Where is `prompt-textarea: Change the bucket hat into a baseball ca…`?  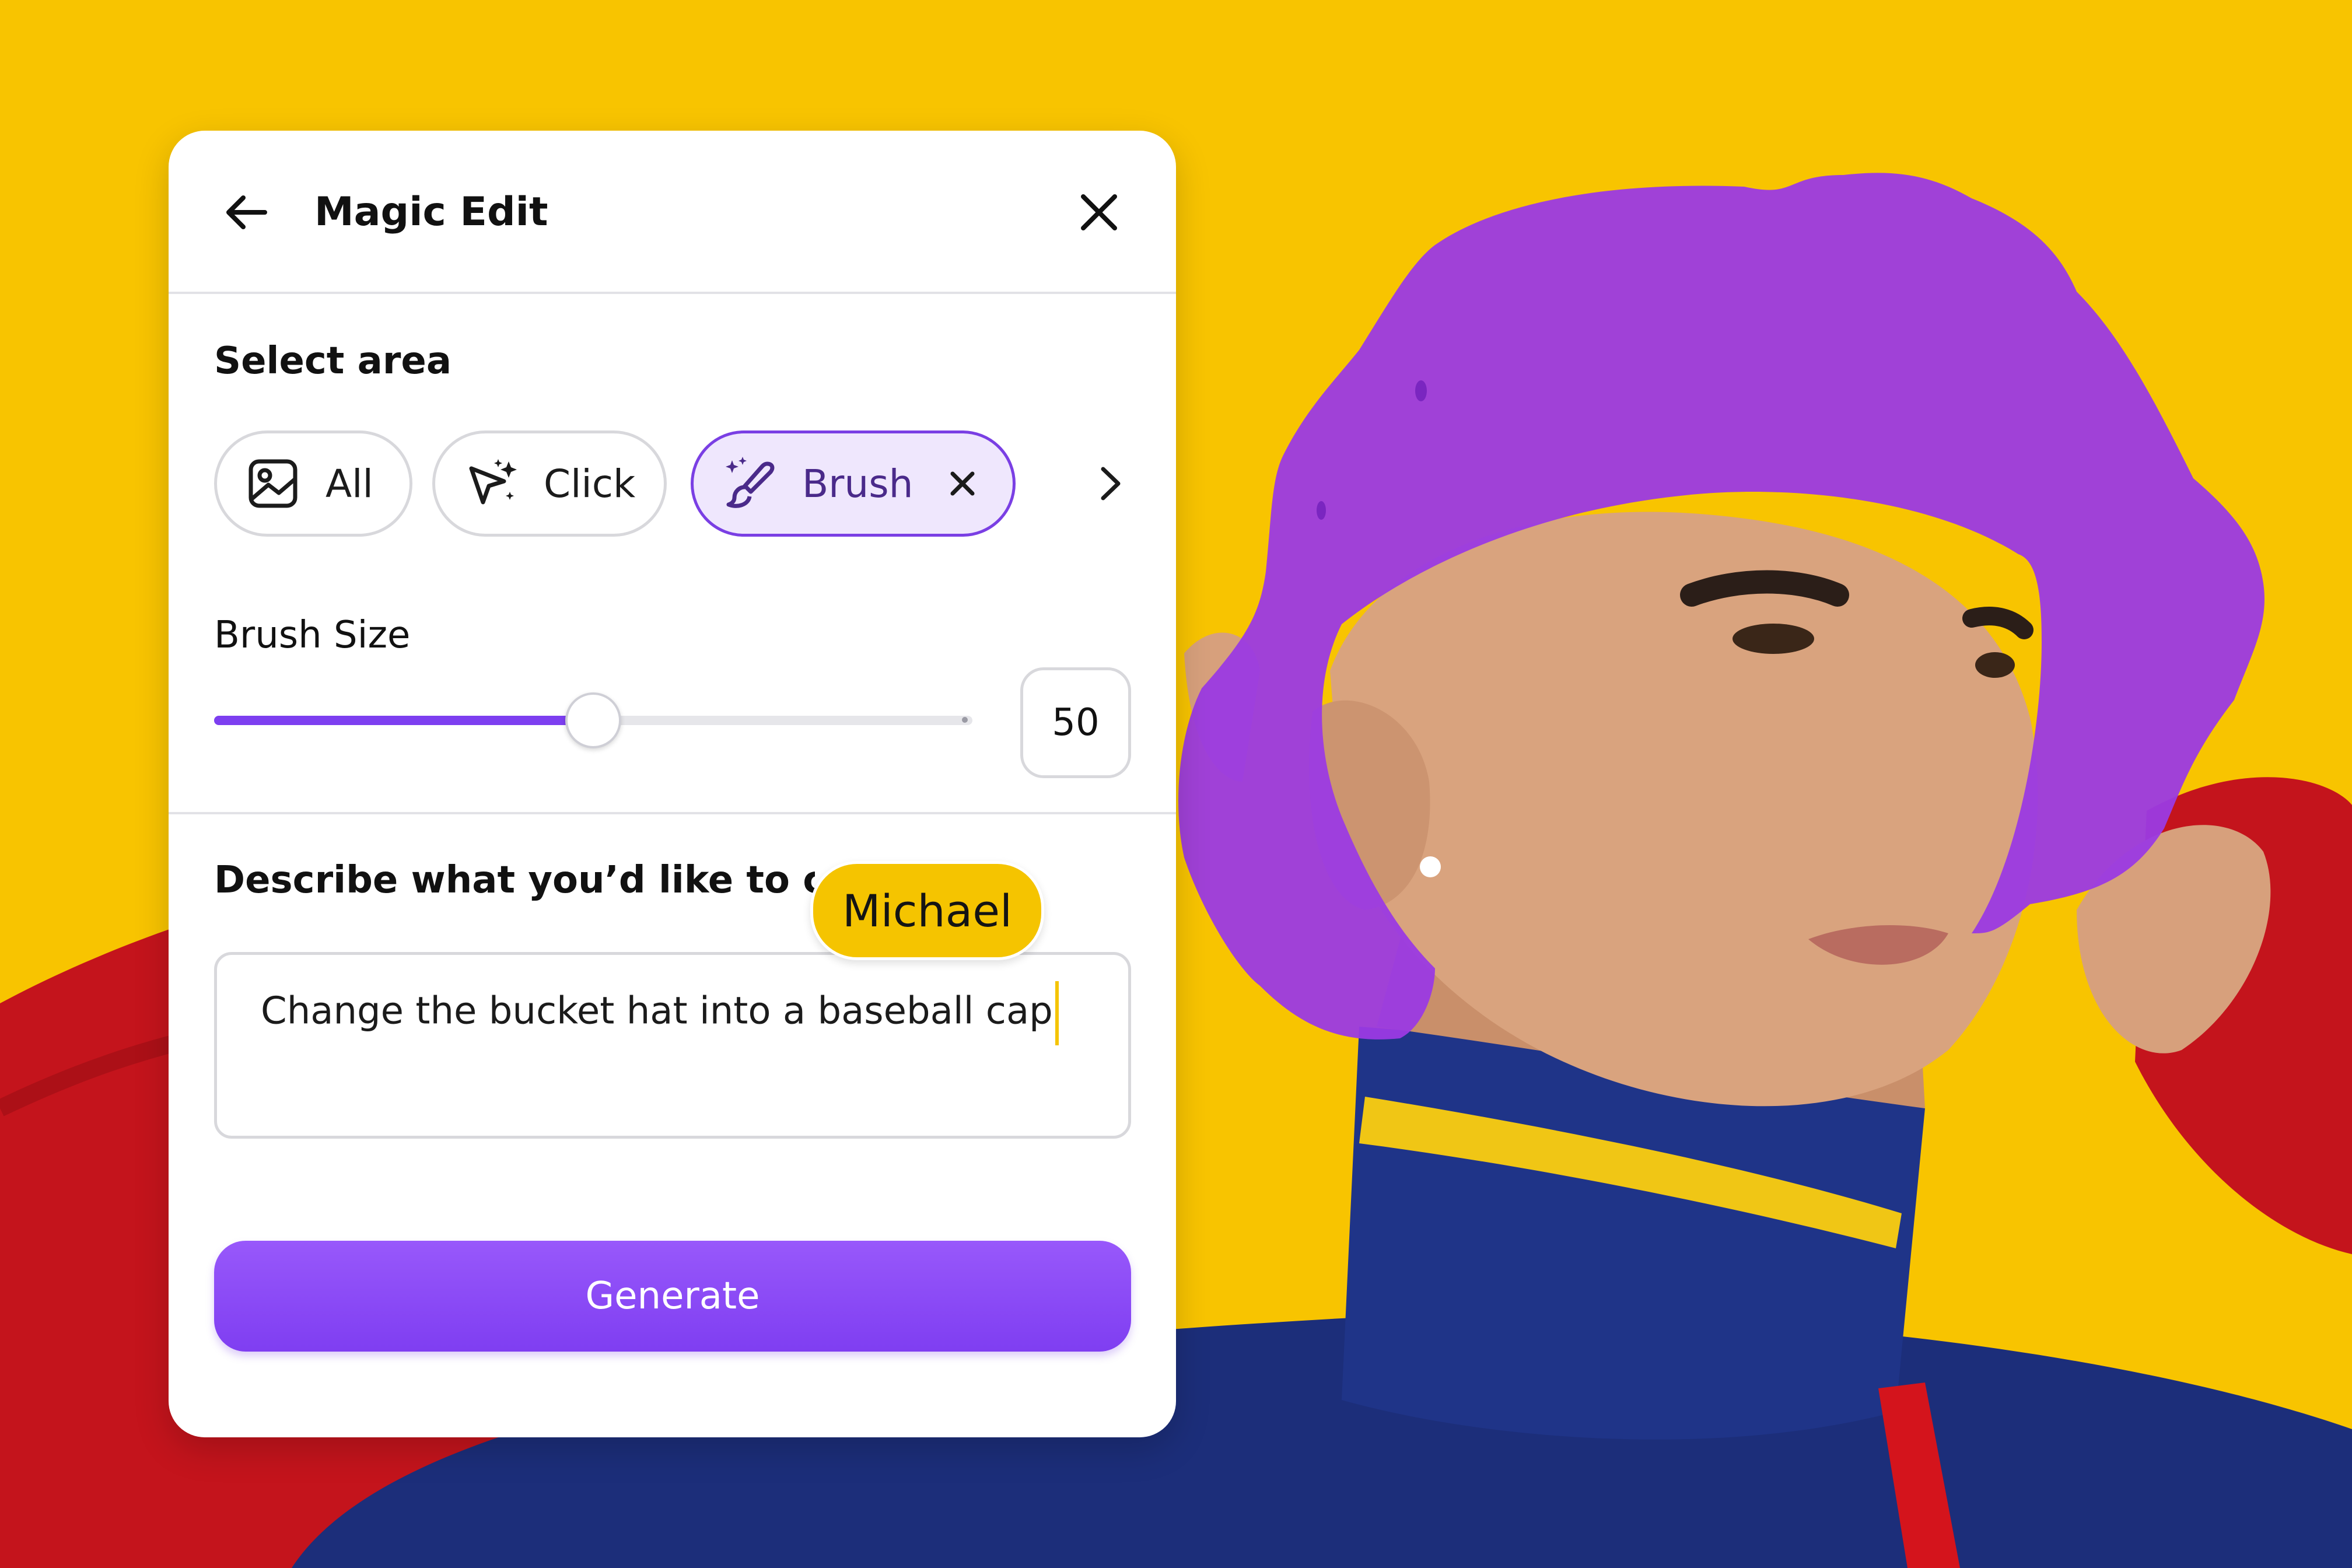 prompt-textarea: Change the bucket hat into a baseball ca… is located at coordinates (673, 1045).